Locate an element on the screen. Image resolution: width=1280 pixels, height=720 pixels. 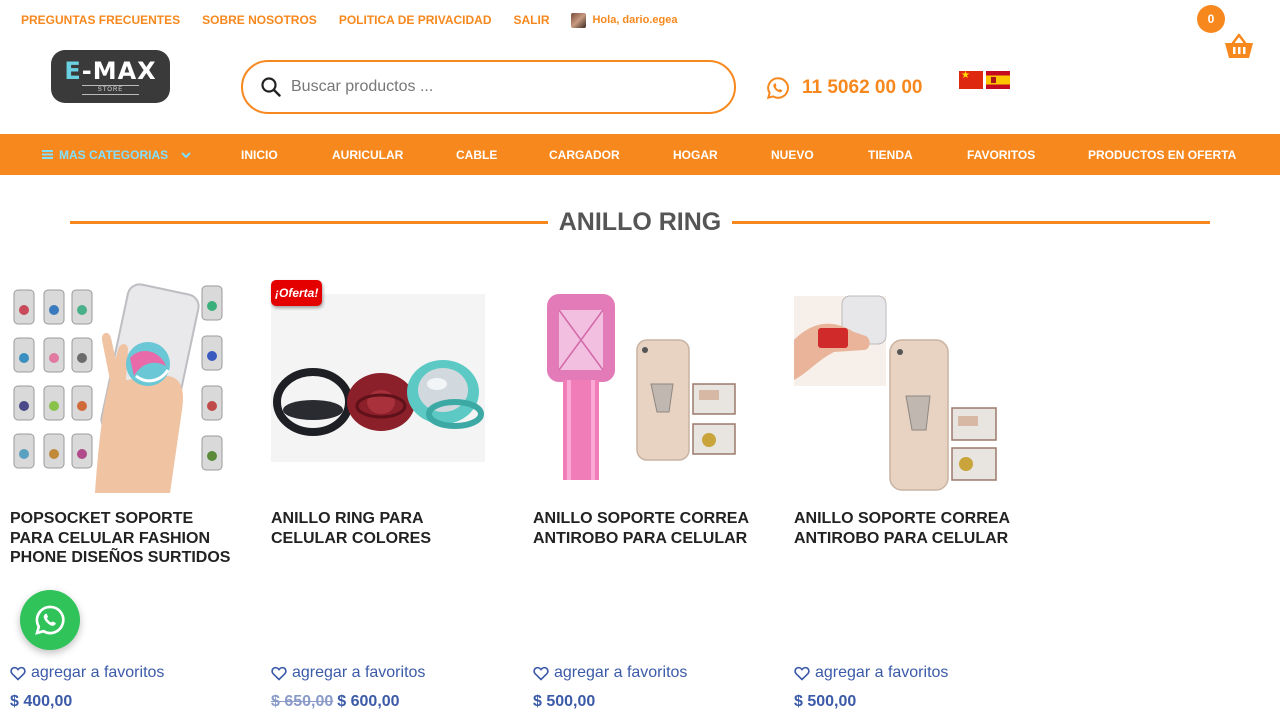
whatsapp-chat-button is located at coordinates (50, 620).